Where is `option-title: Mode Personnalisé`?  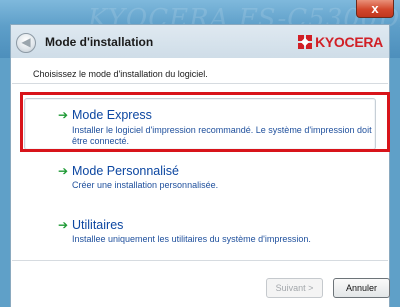 option-title: Mode Personnalisé is located at coordinates (125, 171).